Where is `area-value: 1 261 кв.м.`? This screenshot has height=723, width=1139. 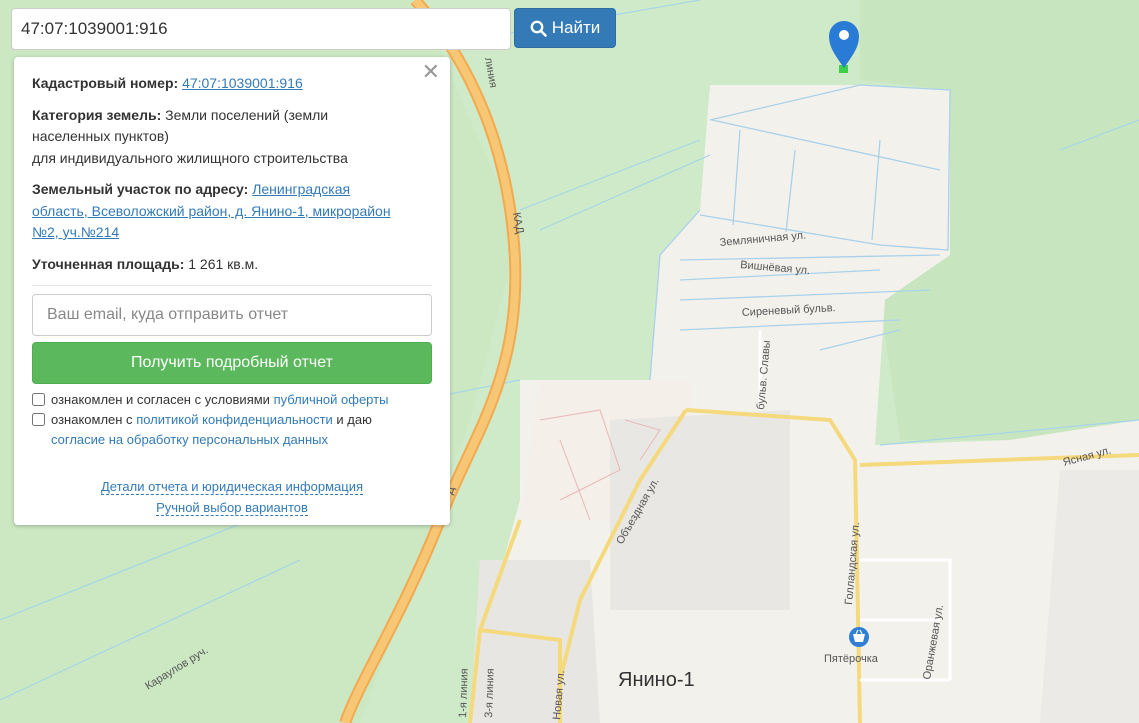
area-value: 1 261 кв.м. is located at coordinates (223, 263).